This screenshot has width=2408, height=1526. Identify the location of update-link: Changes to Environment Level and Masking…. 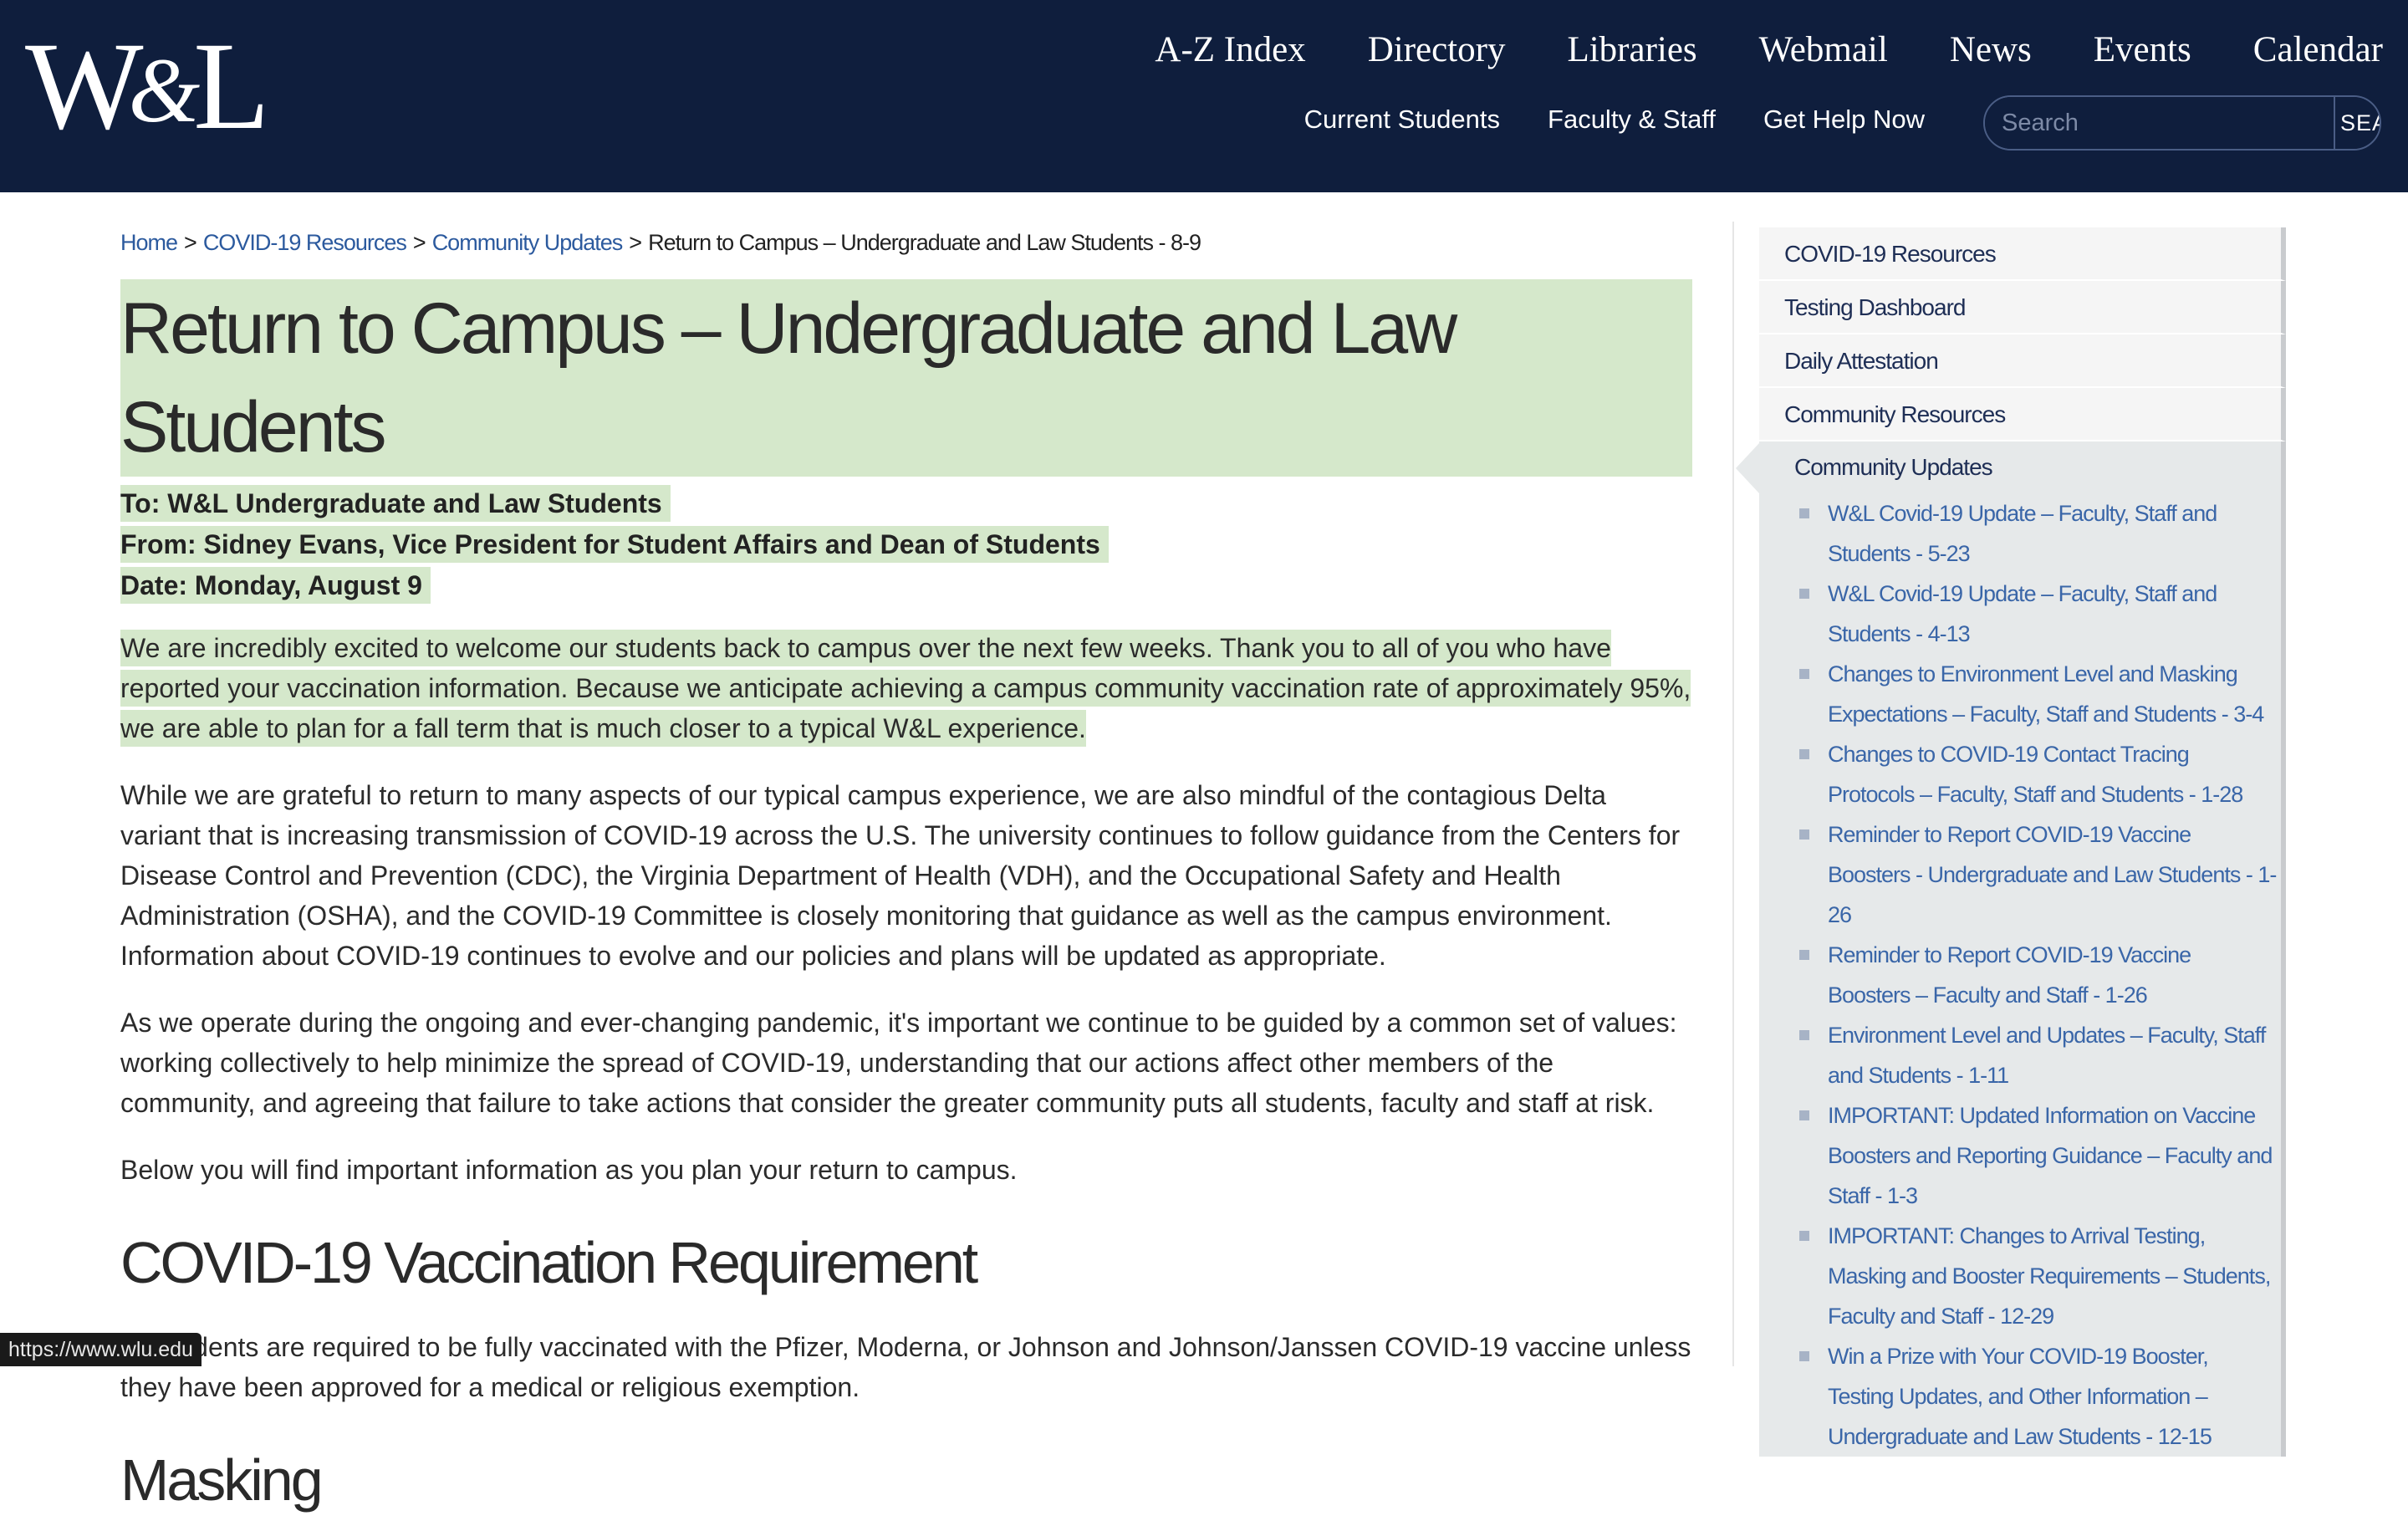
(2046, 694).